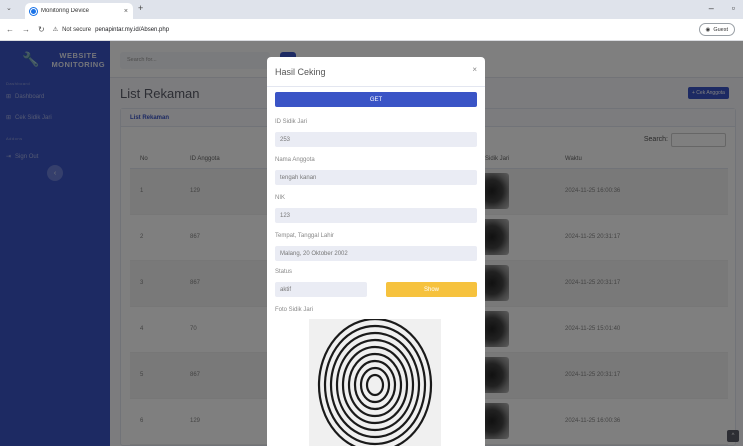 The width and height of the screenshot is (743, 446). I want to click on ttl-field: Malang, 20 Oktober 2002, so click(376, 253).